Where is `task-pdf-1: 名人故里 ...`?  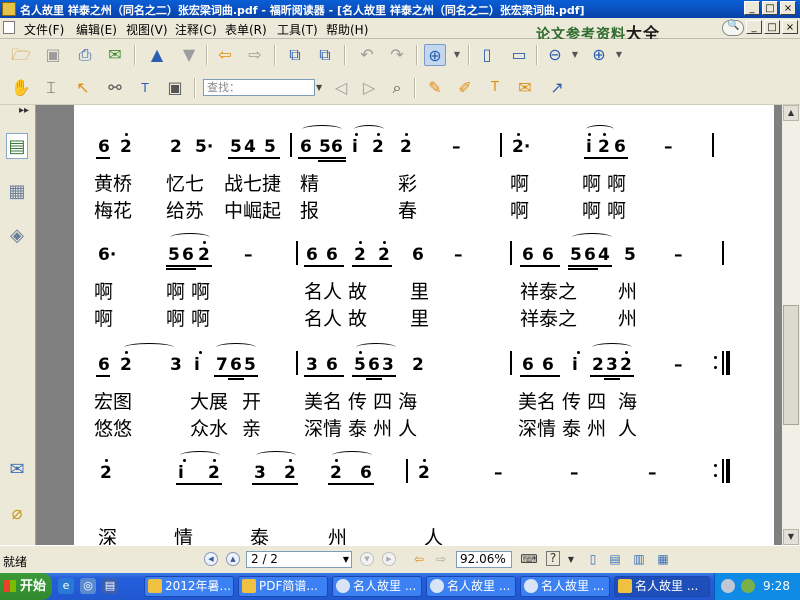
task-pdf-1: 名人故里 ... is located at coordinates (377, 586).